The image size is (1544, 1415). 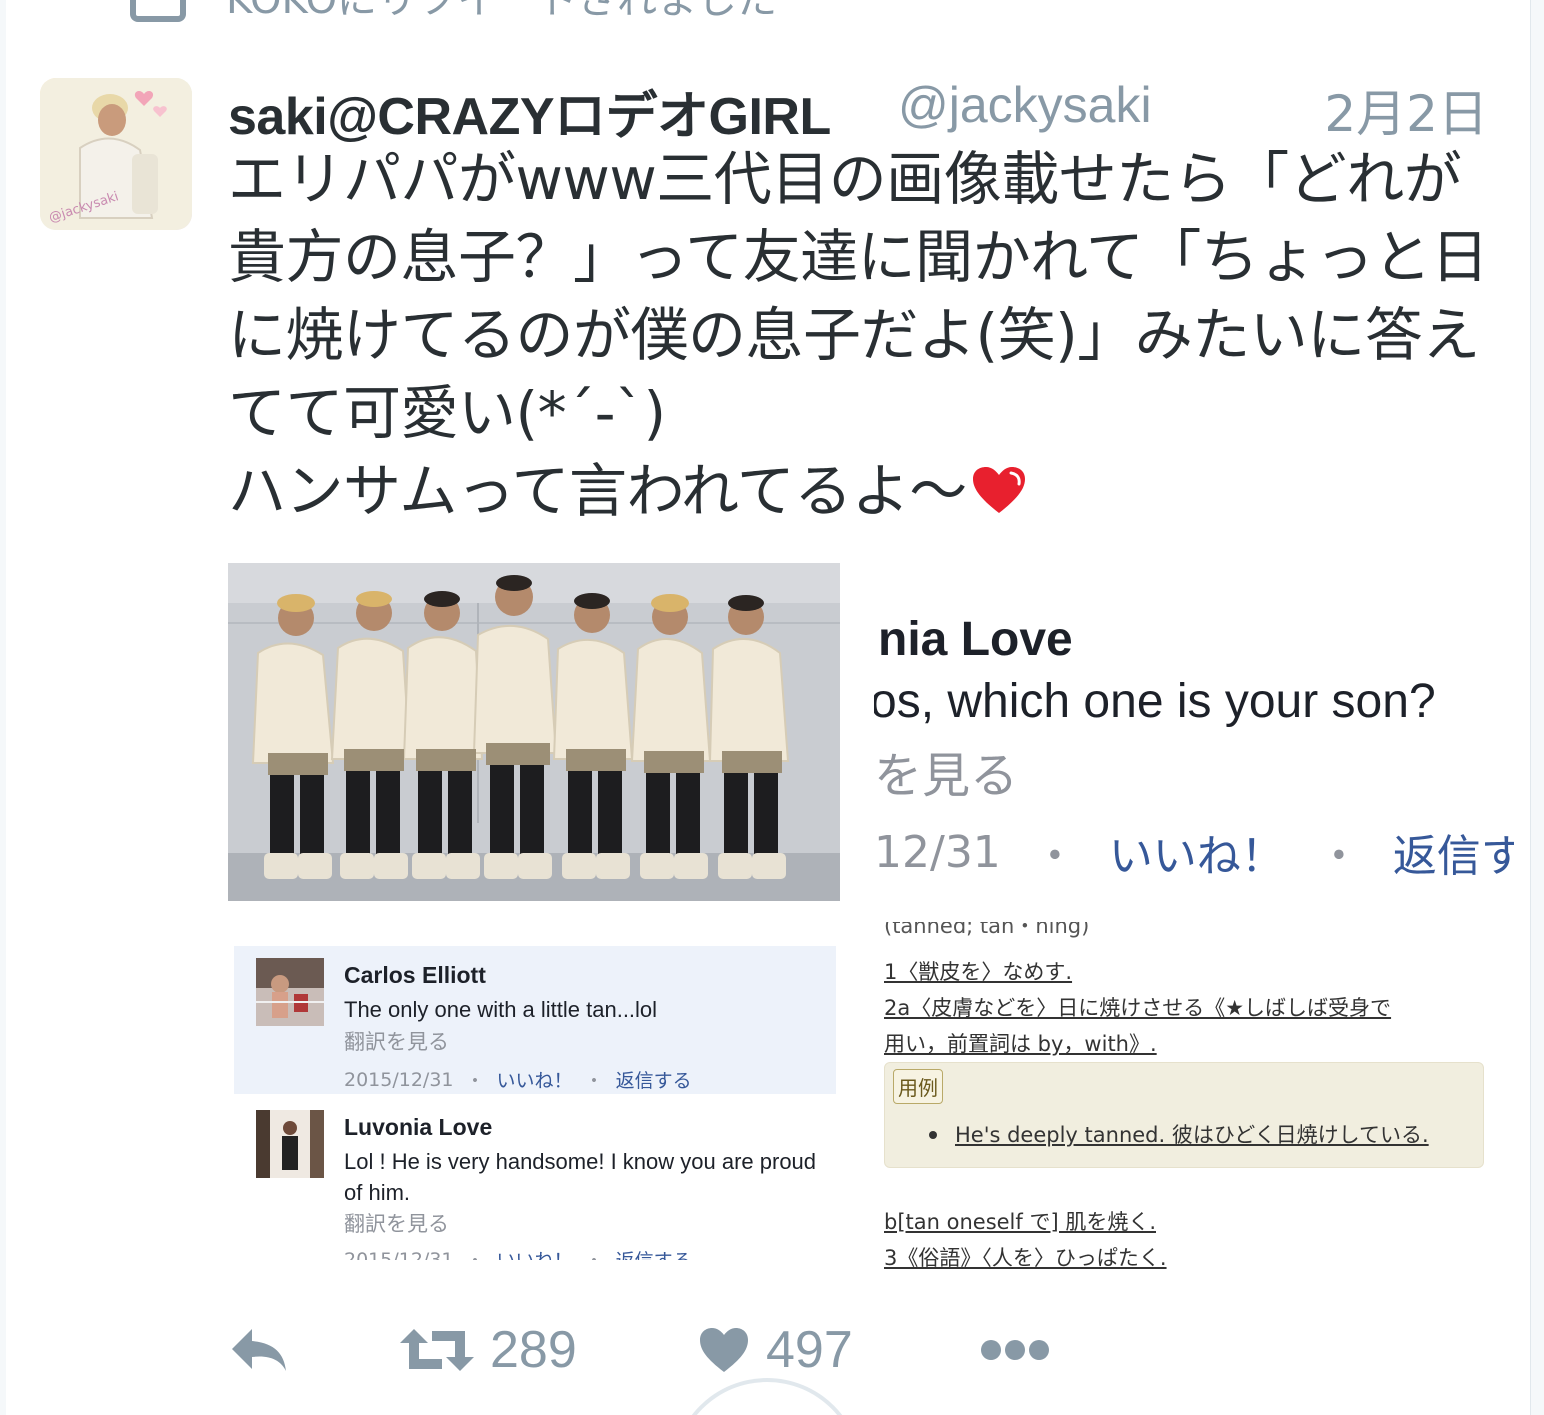 I want to click on tweet-text-line: てて可愛い(*´-`), so click(x=447, y=413).